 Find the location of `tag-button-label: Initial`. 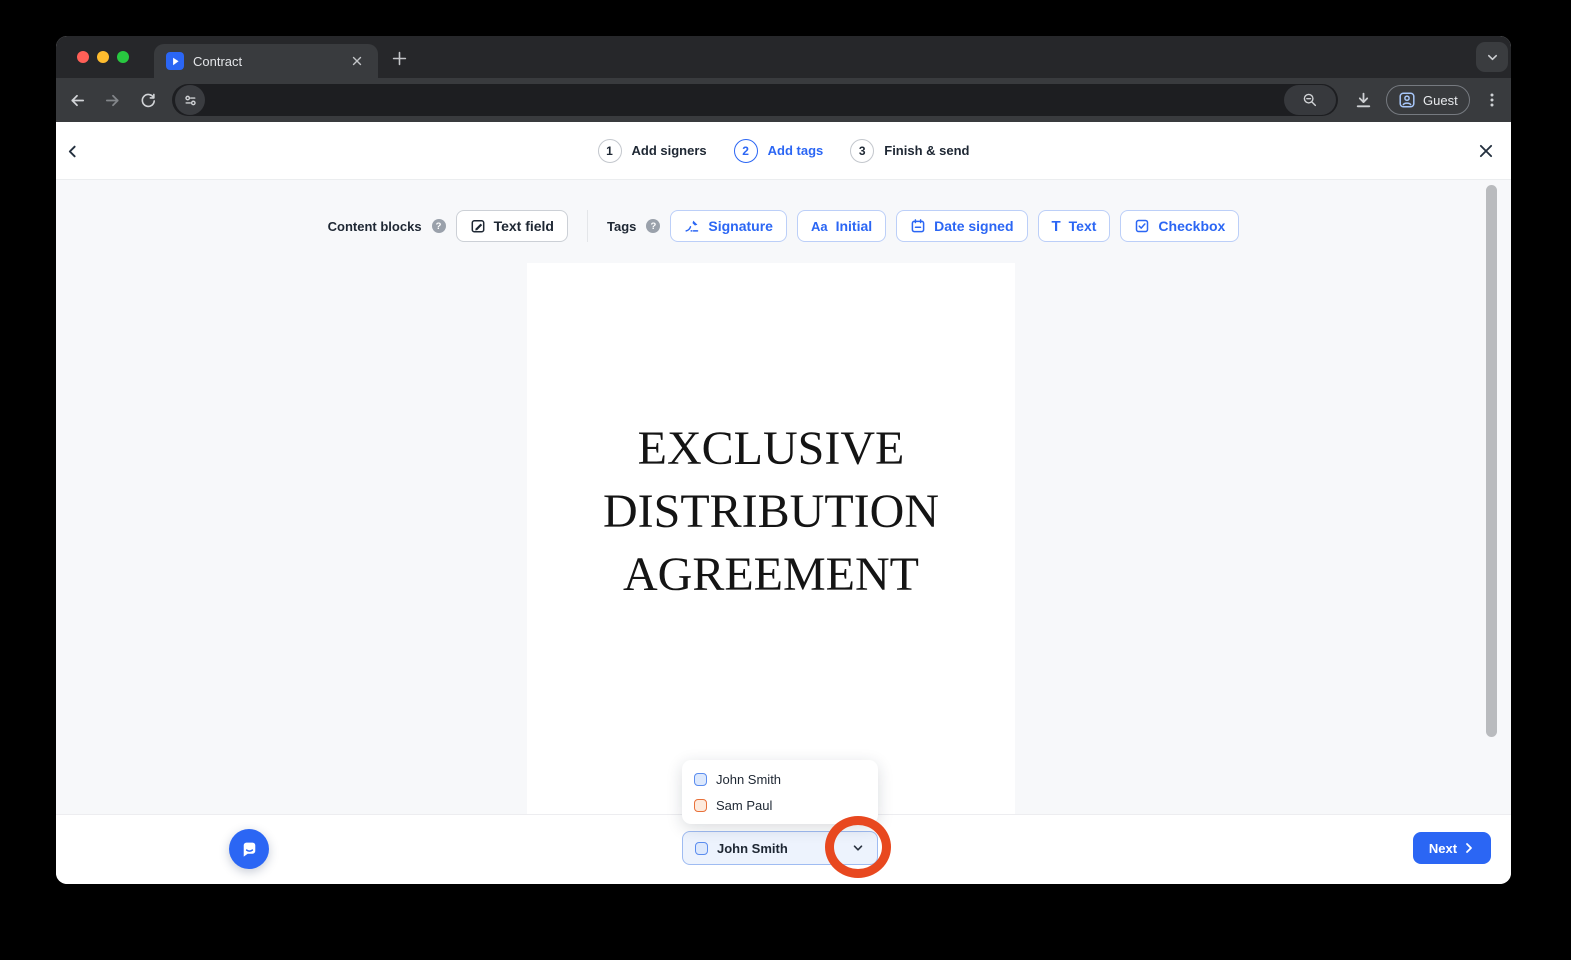

tag-button-label: Initial is located at coordinates (854, 226).